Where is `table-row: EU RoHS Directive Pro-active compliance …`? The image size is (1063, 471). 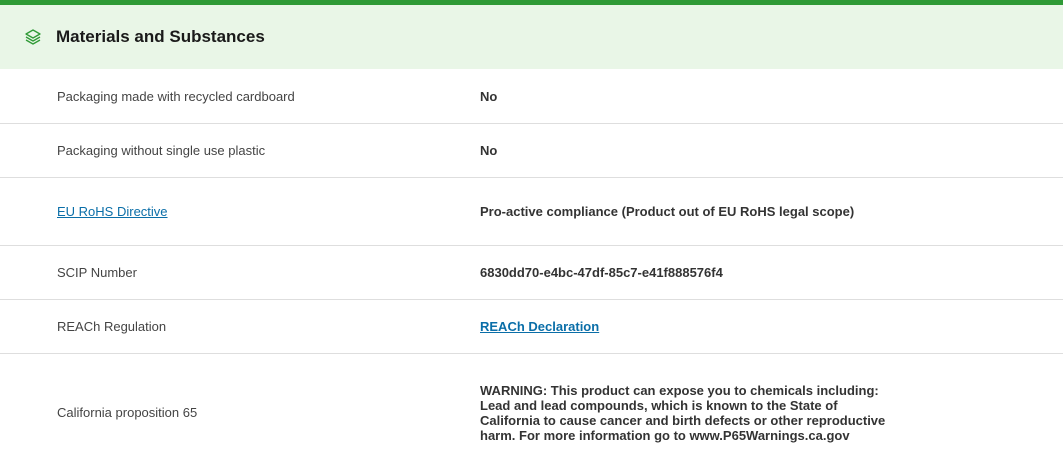
table-row: EU RoHS Directive Pro-active compliance … is located at coordinates (531, 212).